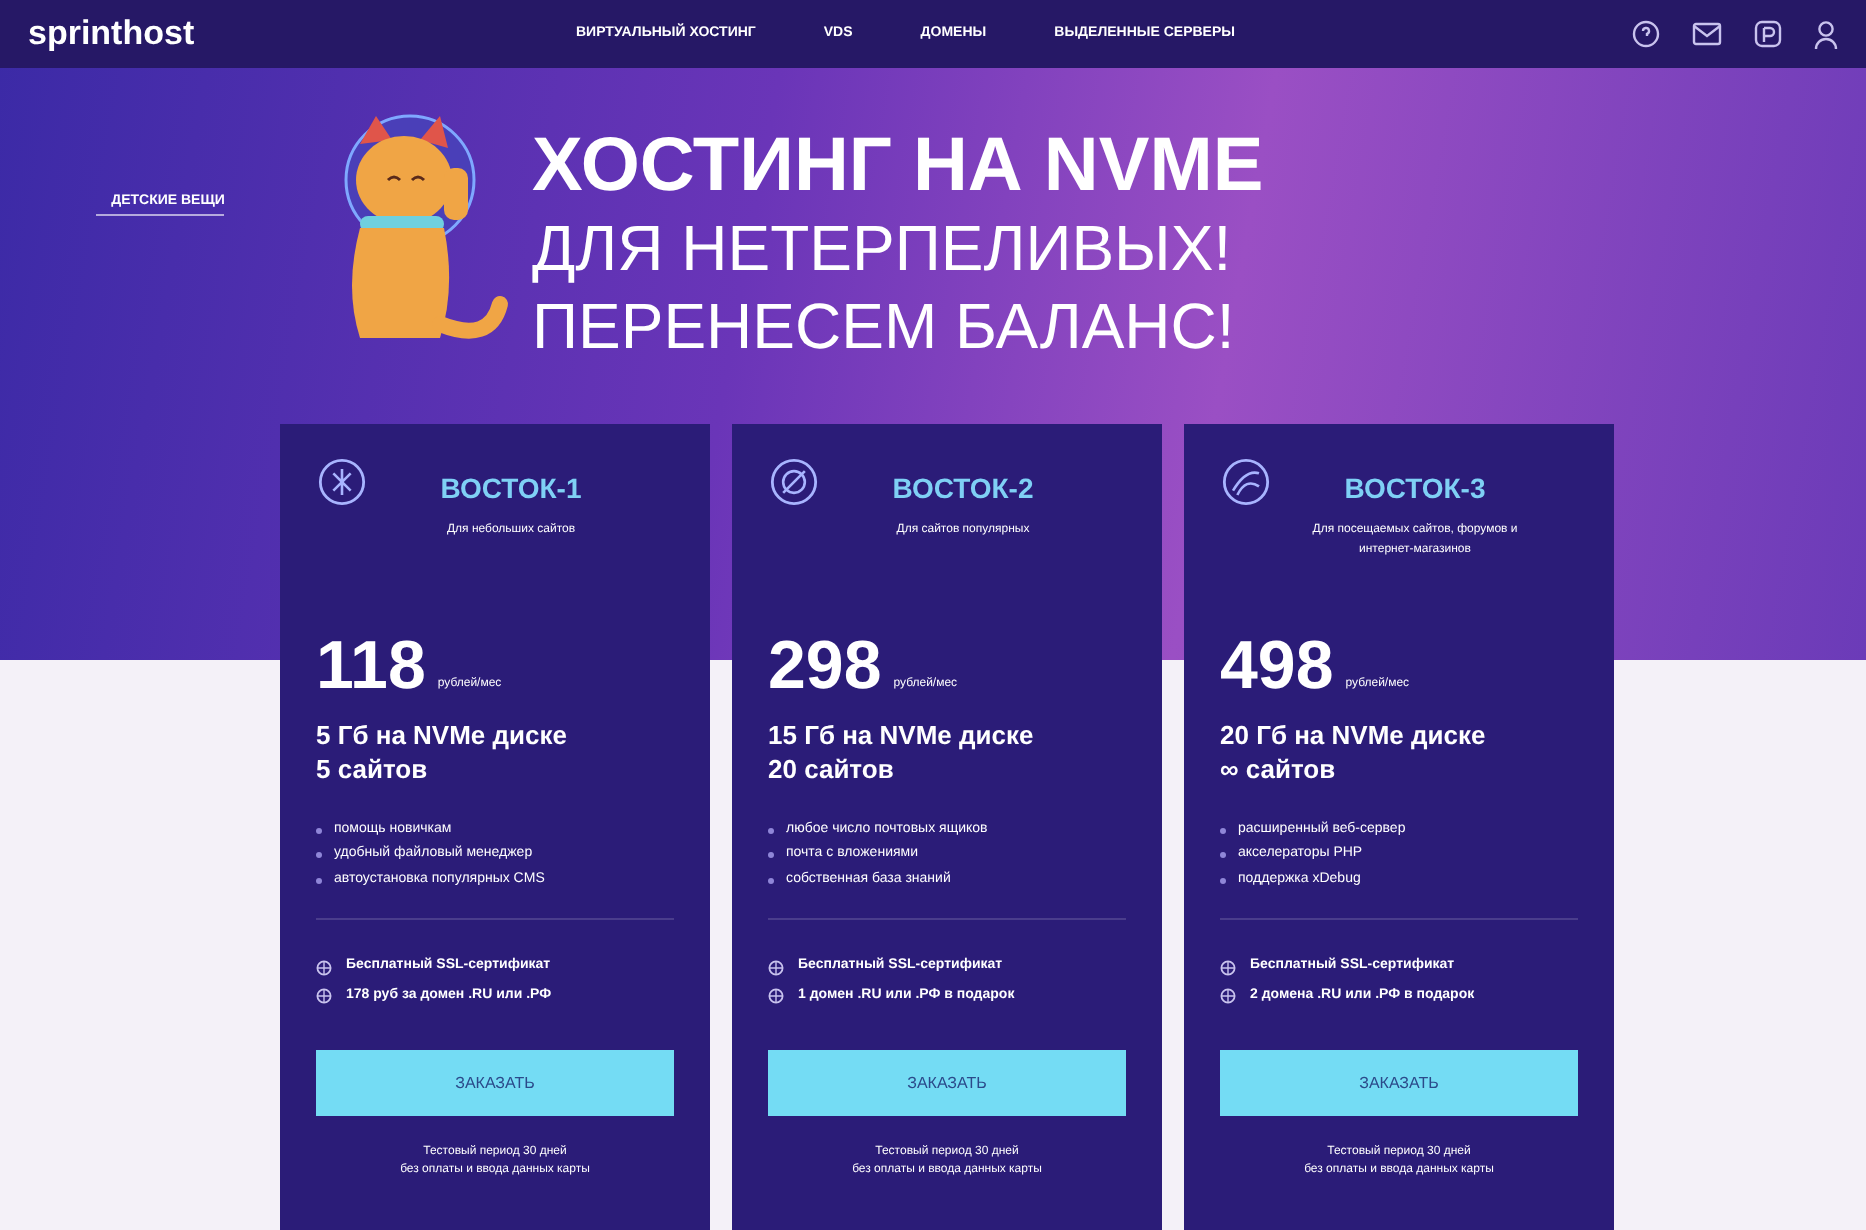 The image size is (1866, 1230). What do you see at coordinates (258, 34) in the screenshot?
I see `logo: sprinthost` at bounding box center [258, 34].